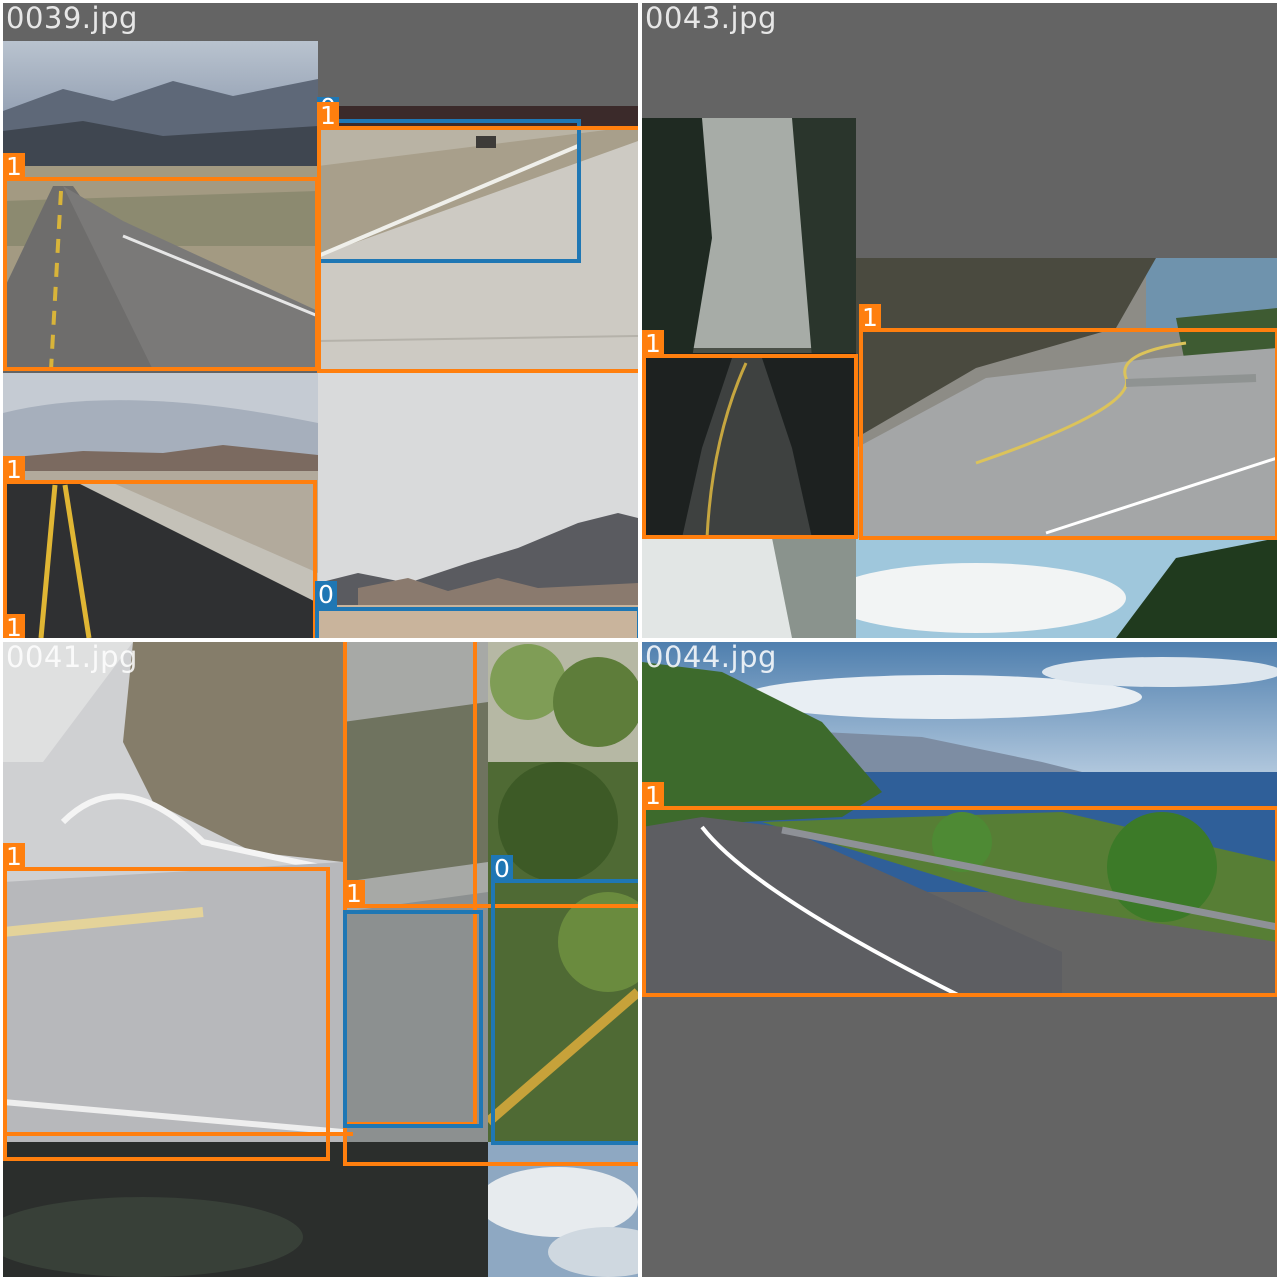 This screenshot has width=1280, height=1280. What do you see at coordinates (711, 19) in the screenshot?
I see `image-filename: 0043.jpg` at bounding box center [711, 19].